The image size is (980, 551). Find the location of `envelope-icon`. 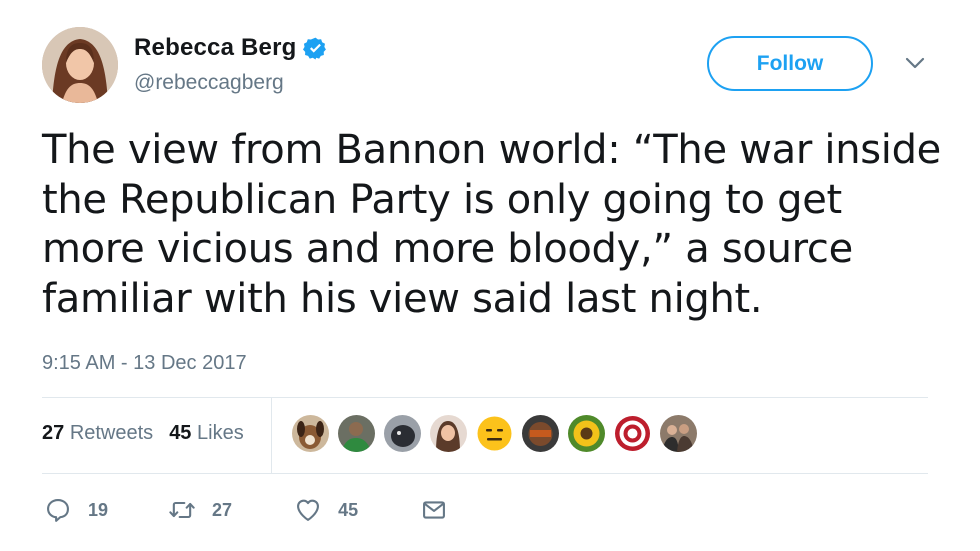

envelope-icon is located at coordinates (434, 510).